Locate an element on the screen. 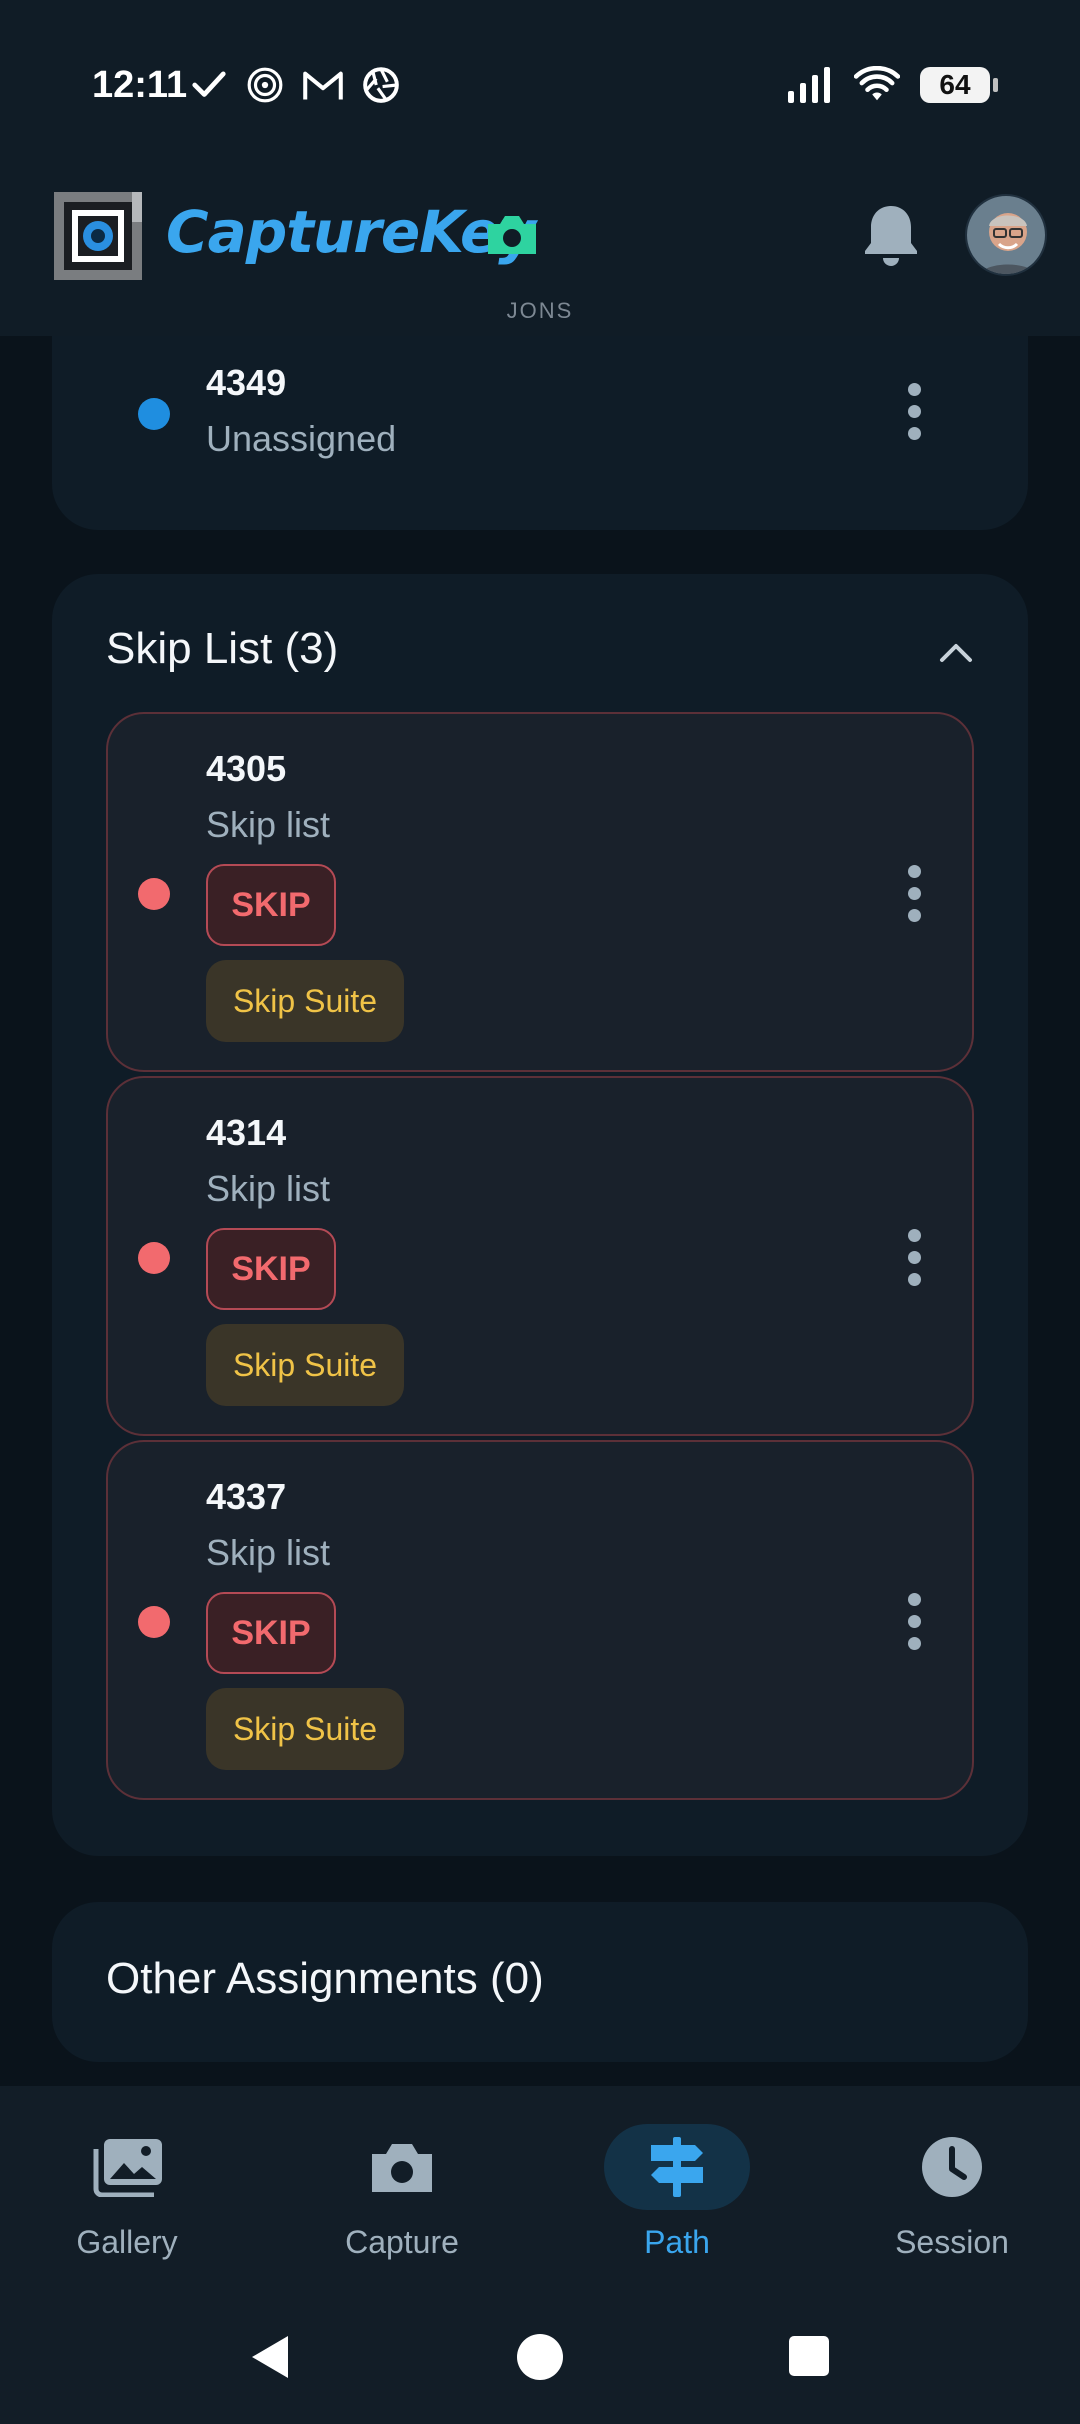 The image size is (1080, 2424). signal-icon is located at coordinates (809, 85).